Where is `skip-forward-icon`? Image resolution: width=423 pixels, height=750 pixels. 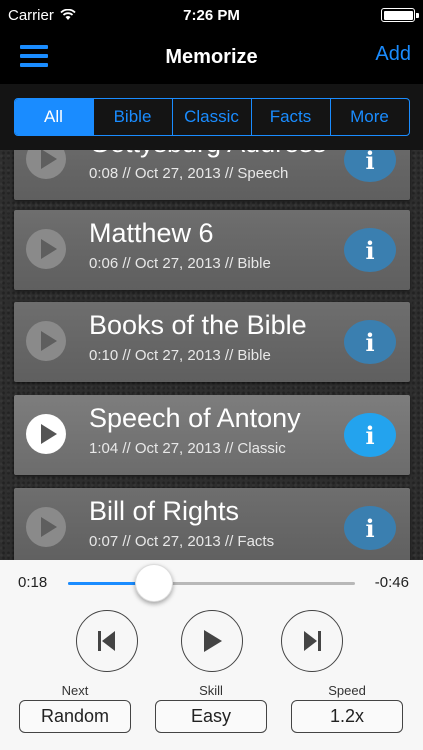
skip-forward-icon is located at coordinates (312, 641).